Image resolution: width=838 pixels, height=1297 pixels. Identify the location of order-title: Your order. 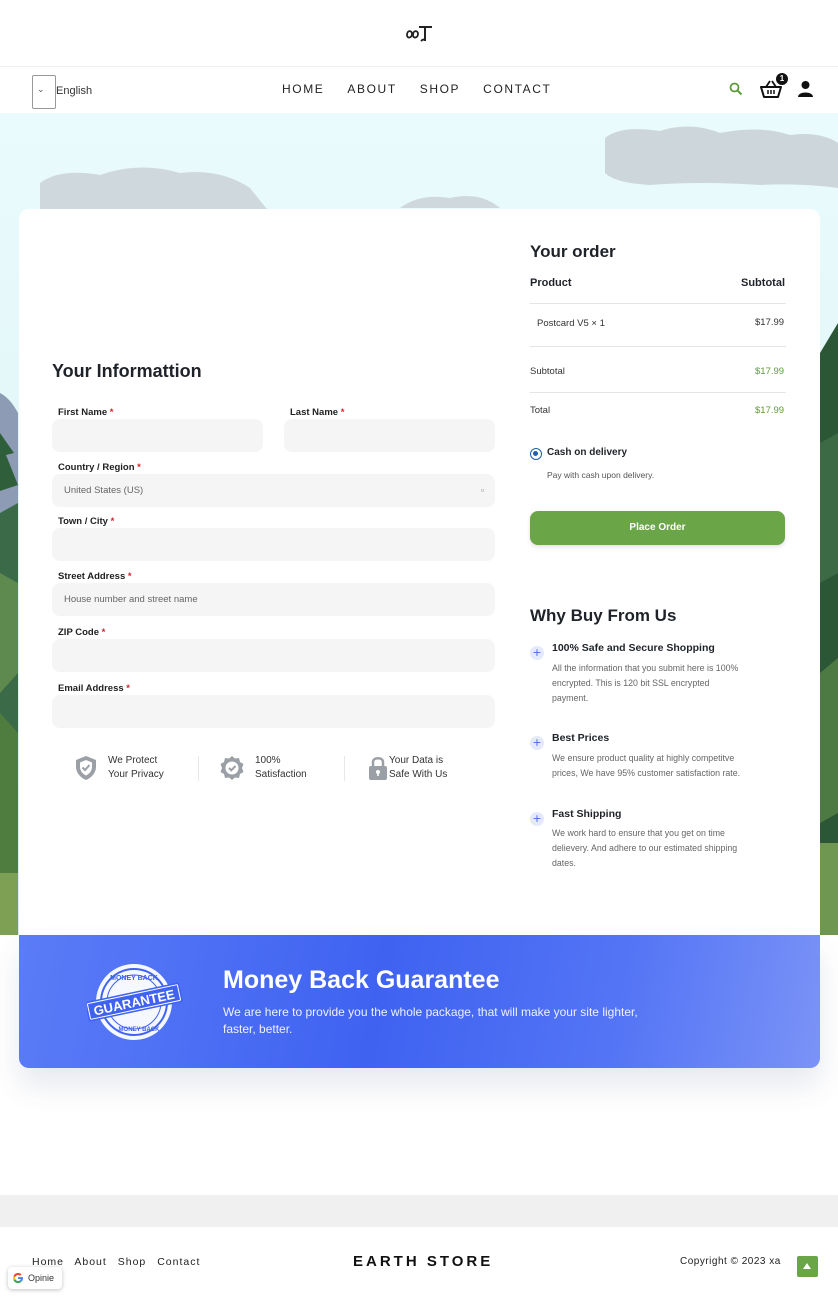
(573, 251).